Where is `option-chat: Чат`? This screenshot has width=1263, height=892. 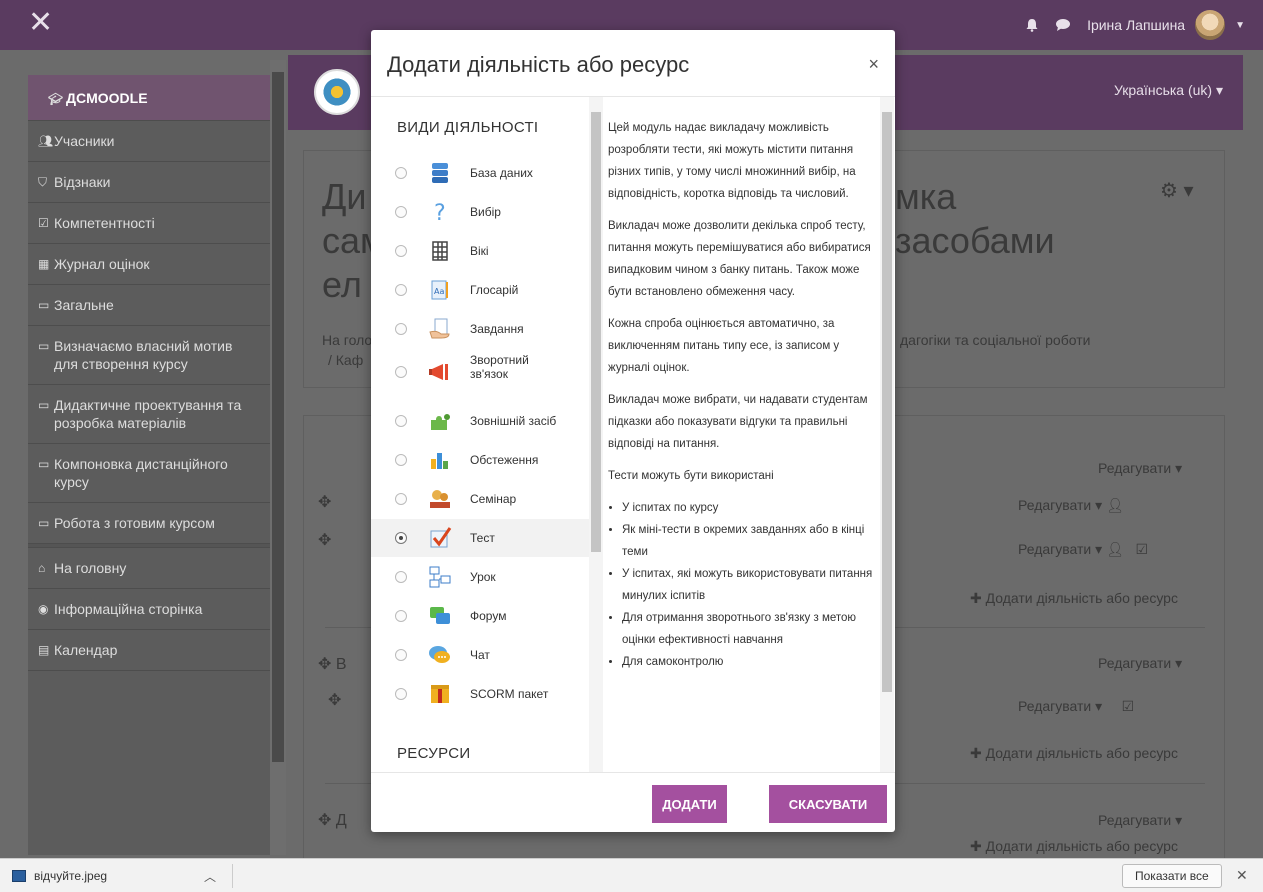 option-chat: Чат is located at coordinates (480, 655).